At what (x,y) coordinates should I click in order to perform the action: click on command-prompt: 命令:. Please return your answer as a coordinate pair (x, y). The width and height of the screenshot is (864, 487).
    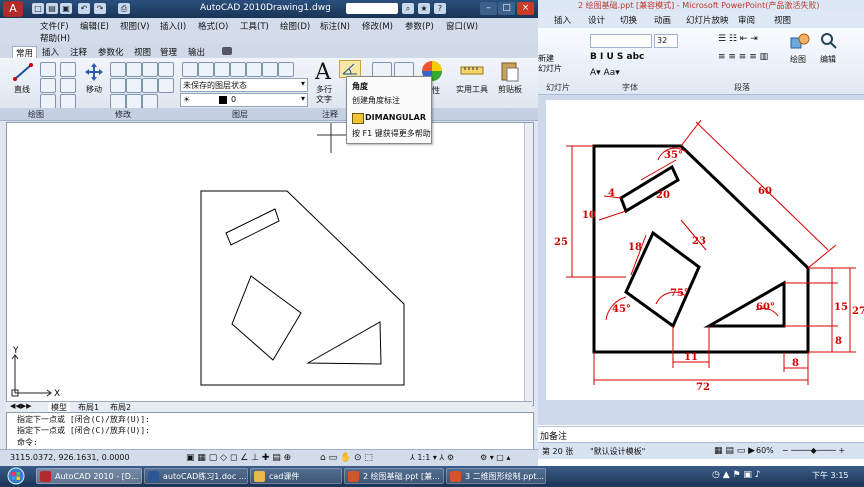
    Looking at the image, I should click on (27, 442).